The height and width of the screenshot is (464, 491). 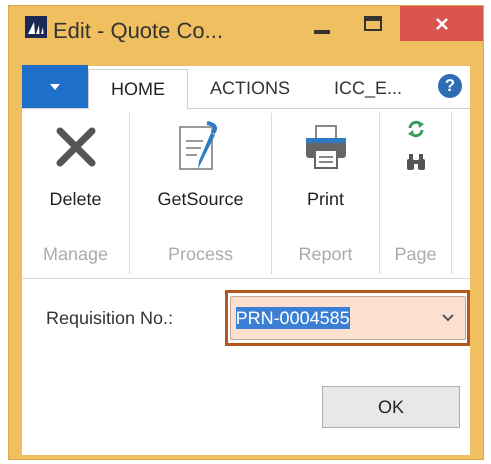 I want to click on caret-icon, so click(x=55, y=87).